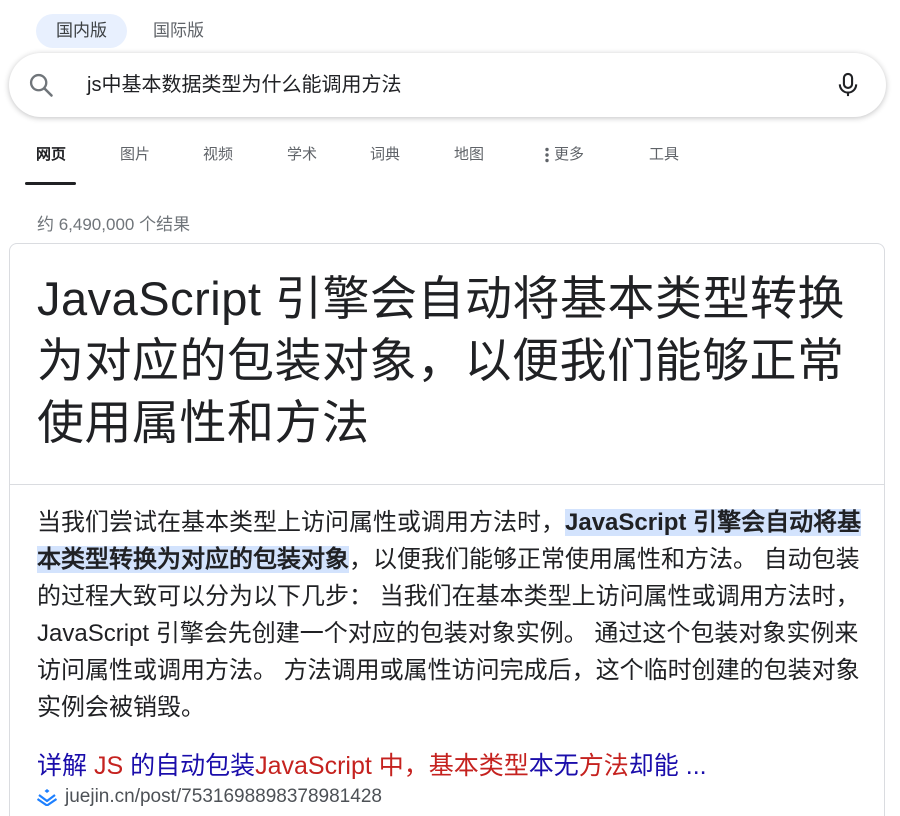  What do you see at coordinates (178, 31) in the screenshot?
I see `region-tab-international: 国际版` at bounding box center [178, 31].